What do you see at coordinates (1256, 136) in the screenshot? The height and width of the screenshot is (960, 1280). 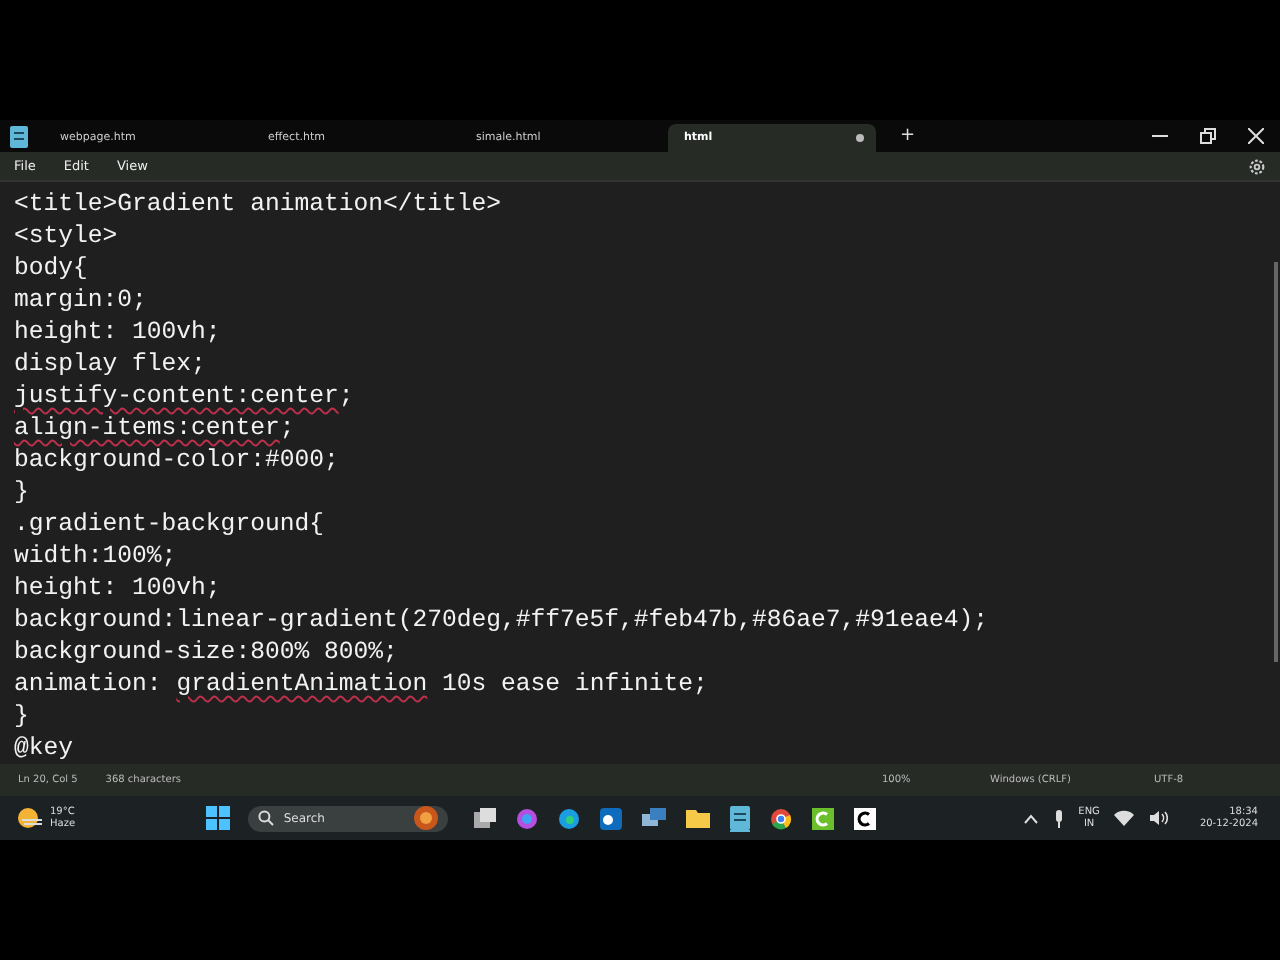 I see `close-icon` at bounding box center [1256, 136].